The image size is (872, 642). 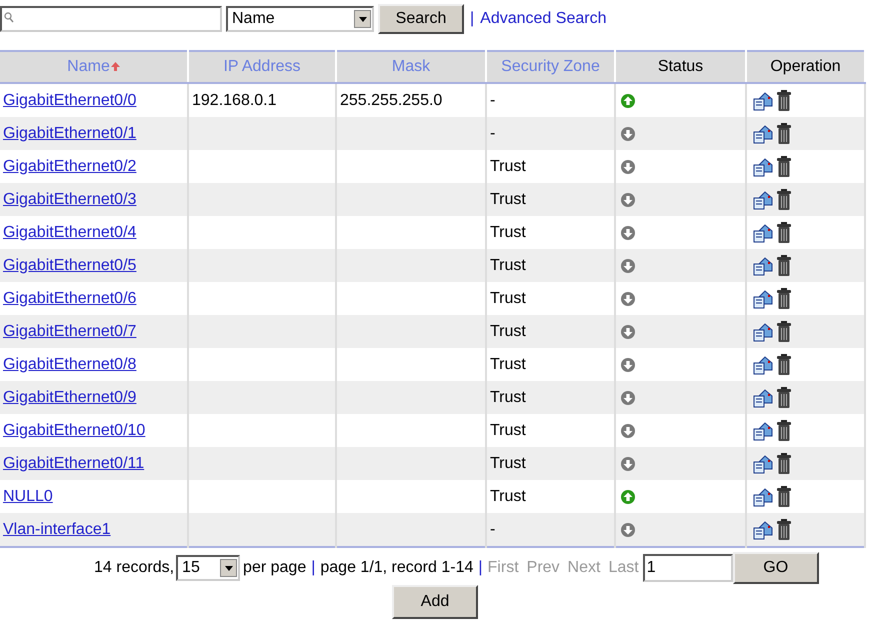 I want to click on interface-link: GigabitEthernet0/8, so click(x=69, y=364).